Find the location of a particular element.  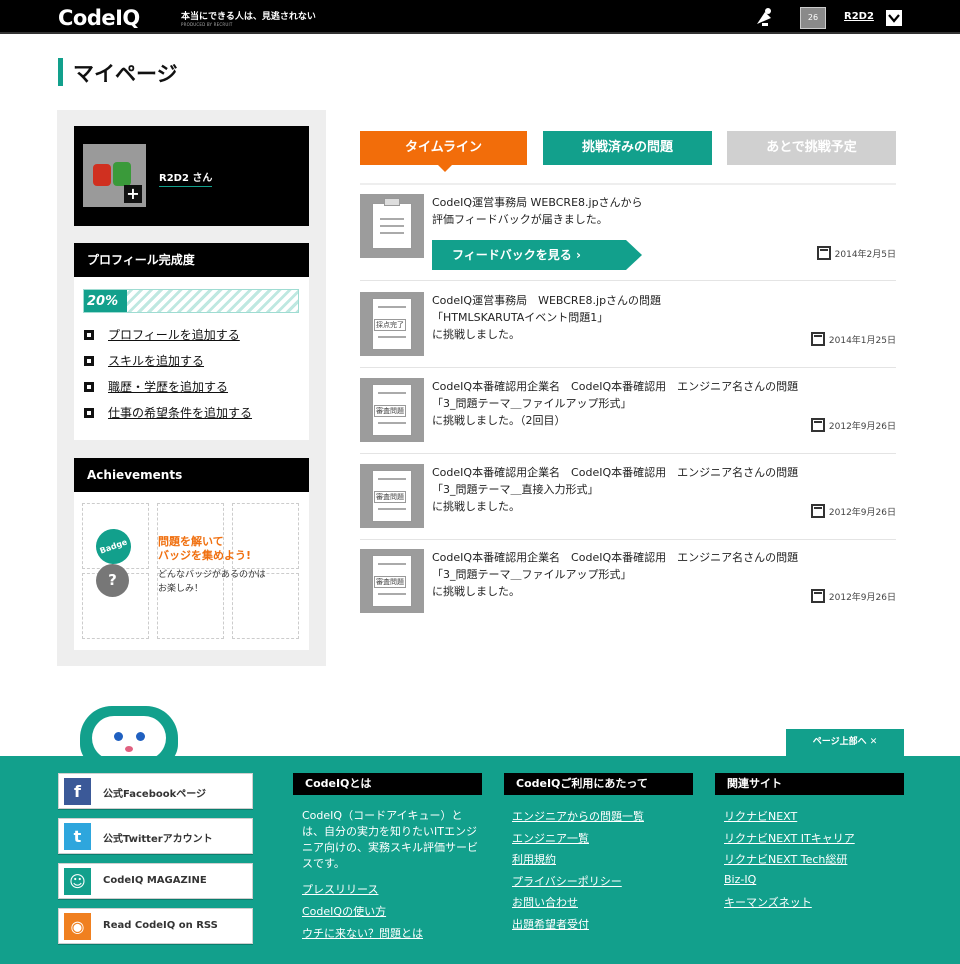

footer-link-problems: エンジニアからの問題一覧 is located at coordinates (578, 816).